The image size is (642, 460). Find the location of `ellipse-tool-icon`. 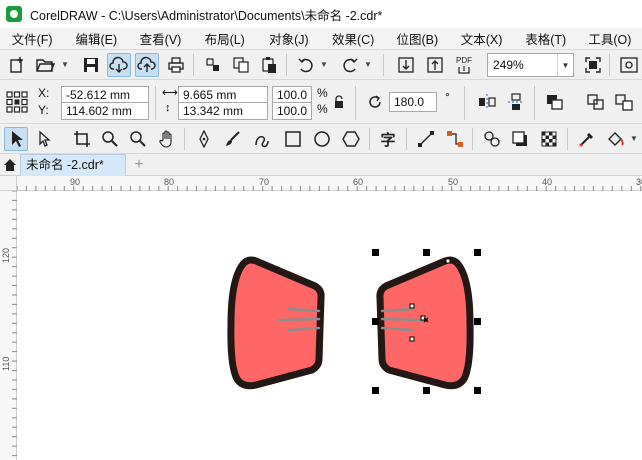

ellipse-tool-icon is located at coordinates (322, 139).